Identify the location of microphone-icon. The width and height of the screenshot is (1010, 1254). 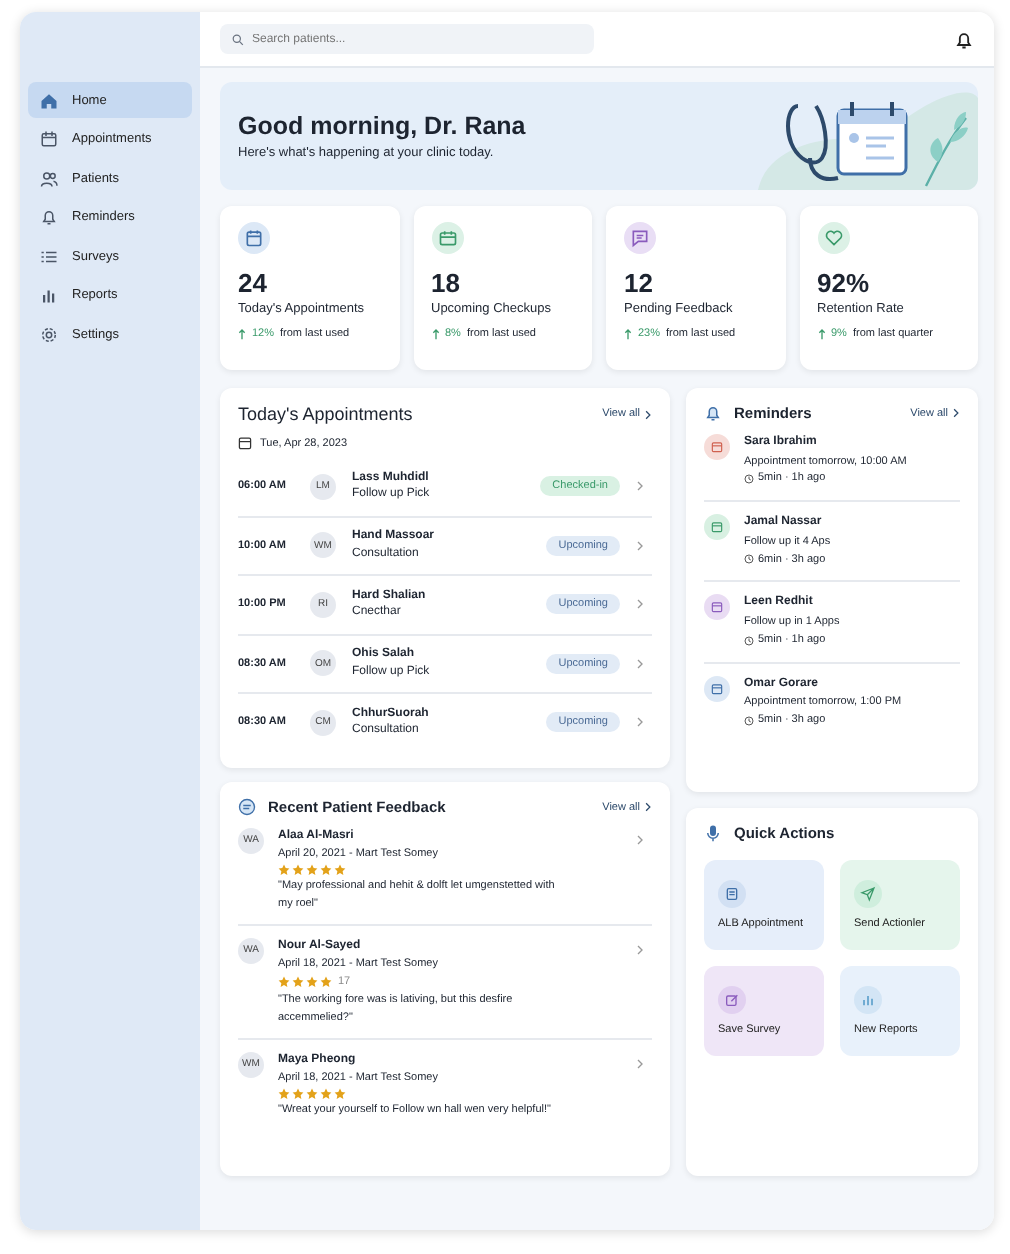
(713, 833).